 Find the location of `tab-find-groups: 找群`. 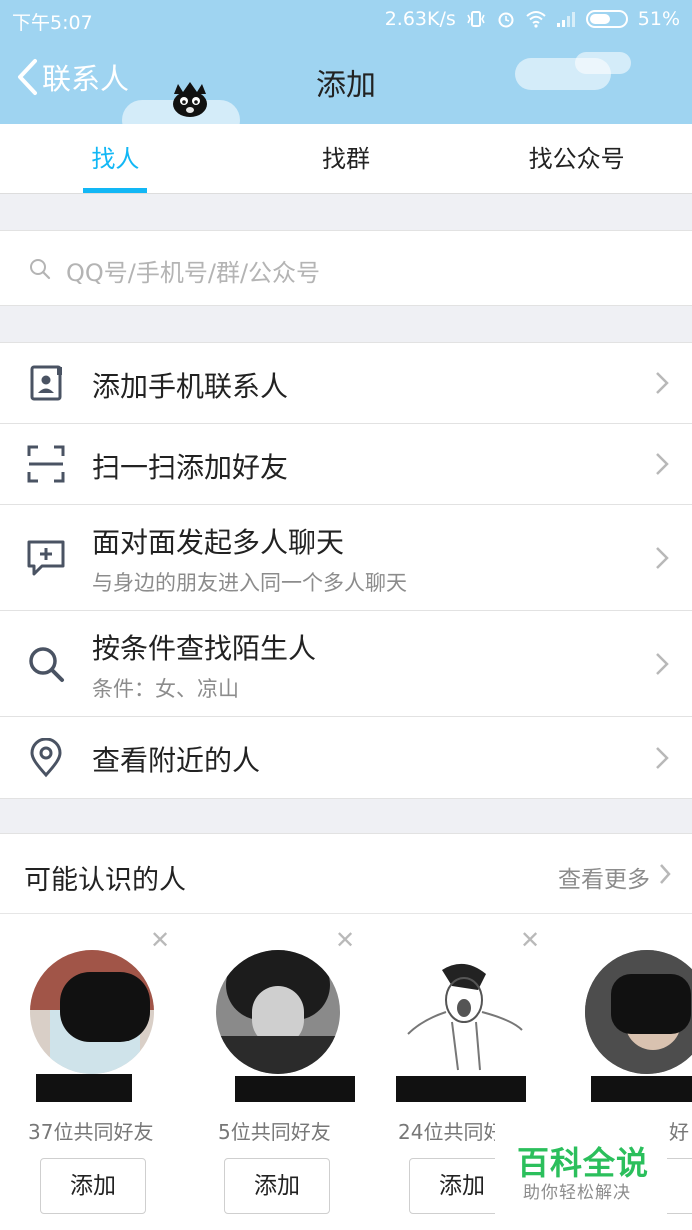

tab-find-groups: 找群 is located at coordinates (346, 158).